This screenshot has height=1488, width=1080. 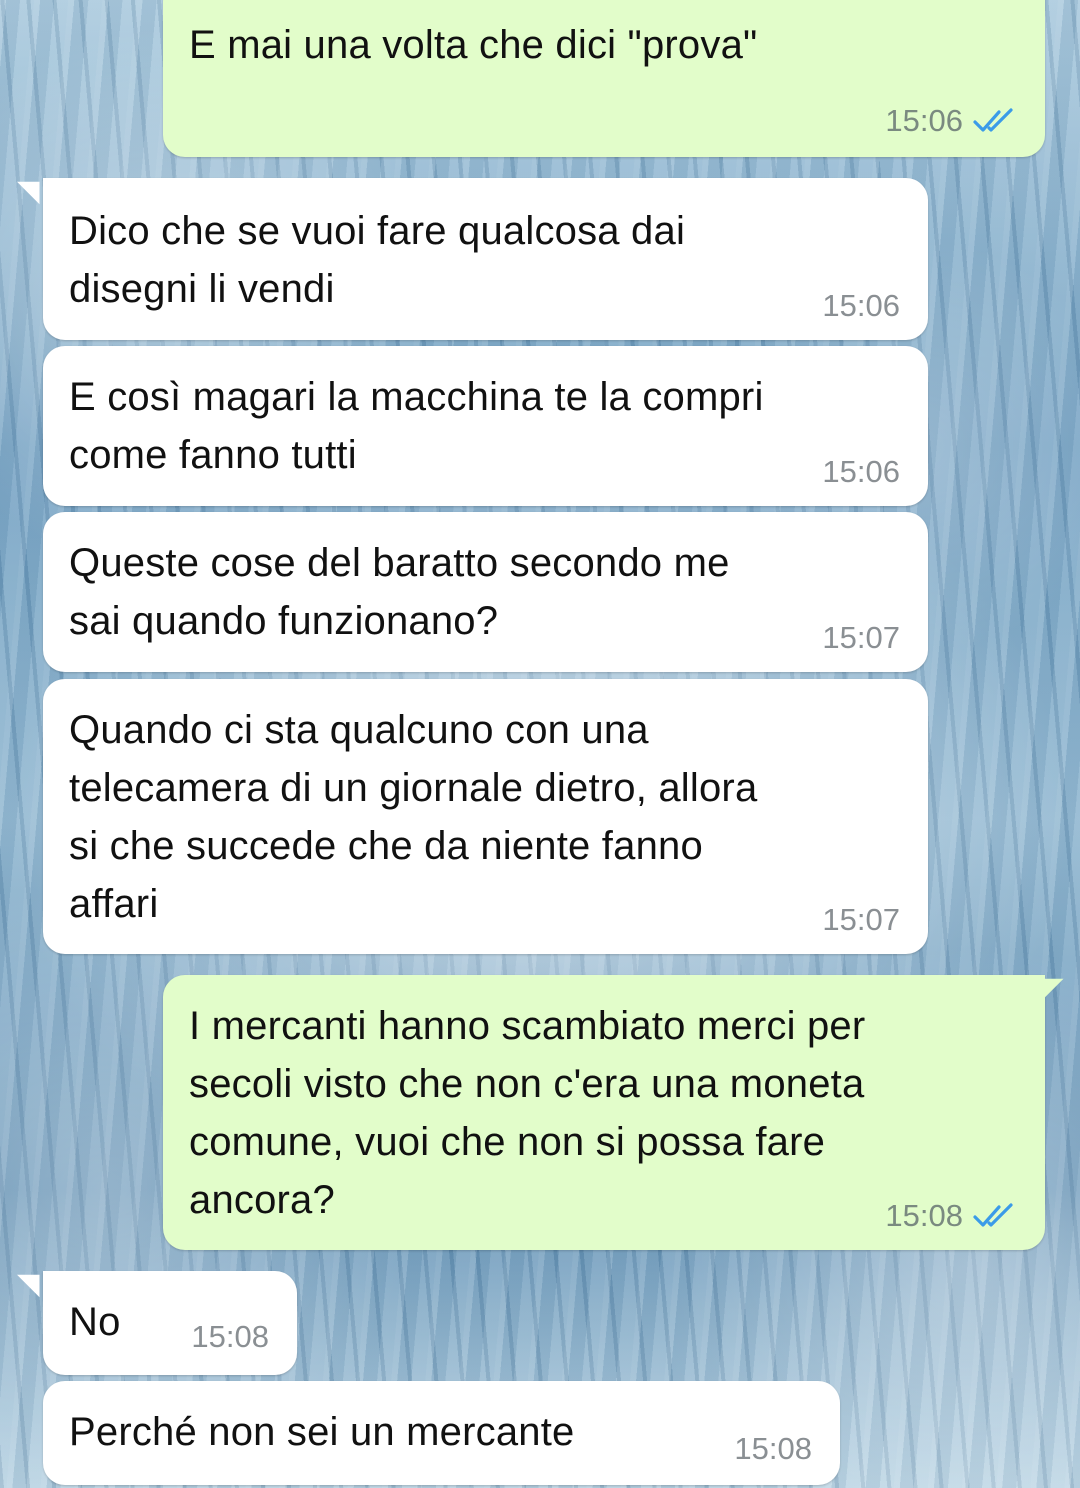 I want to click on message-text: No, so click(x=95, y=1322).